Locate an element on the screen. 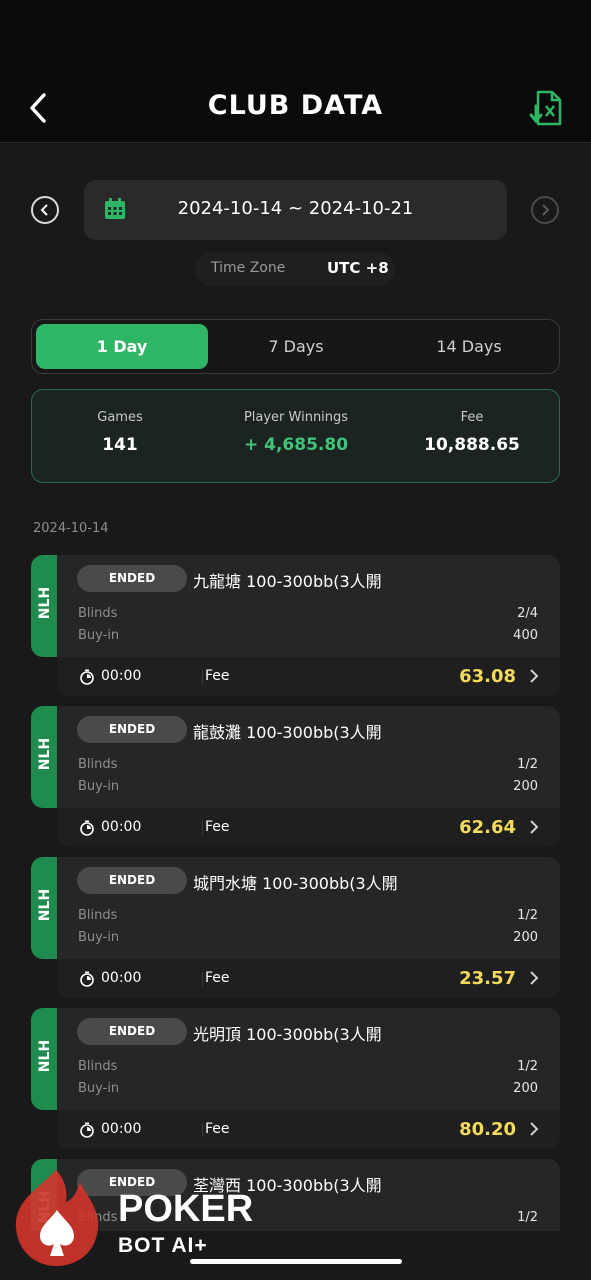 The image size is (591, 1280). game-card-footer: 00:00 Fee 62.64 is located at coordinates (308, 827).